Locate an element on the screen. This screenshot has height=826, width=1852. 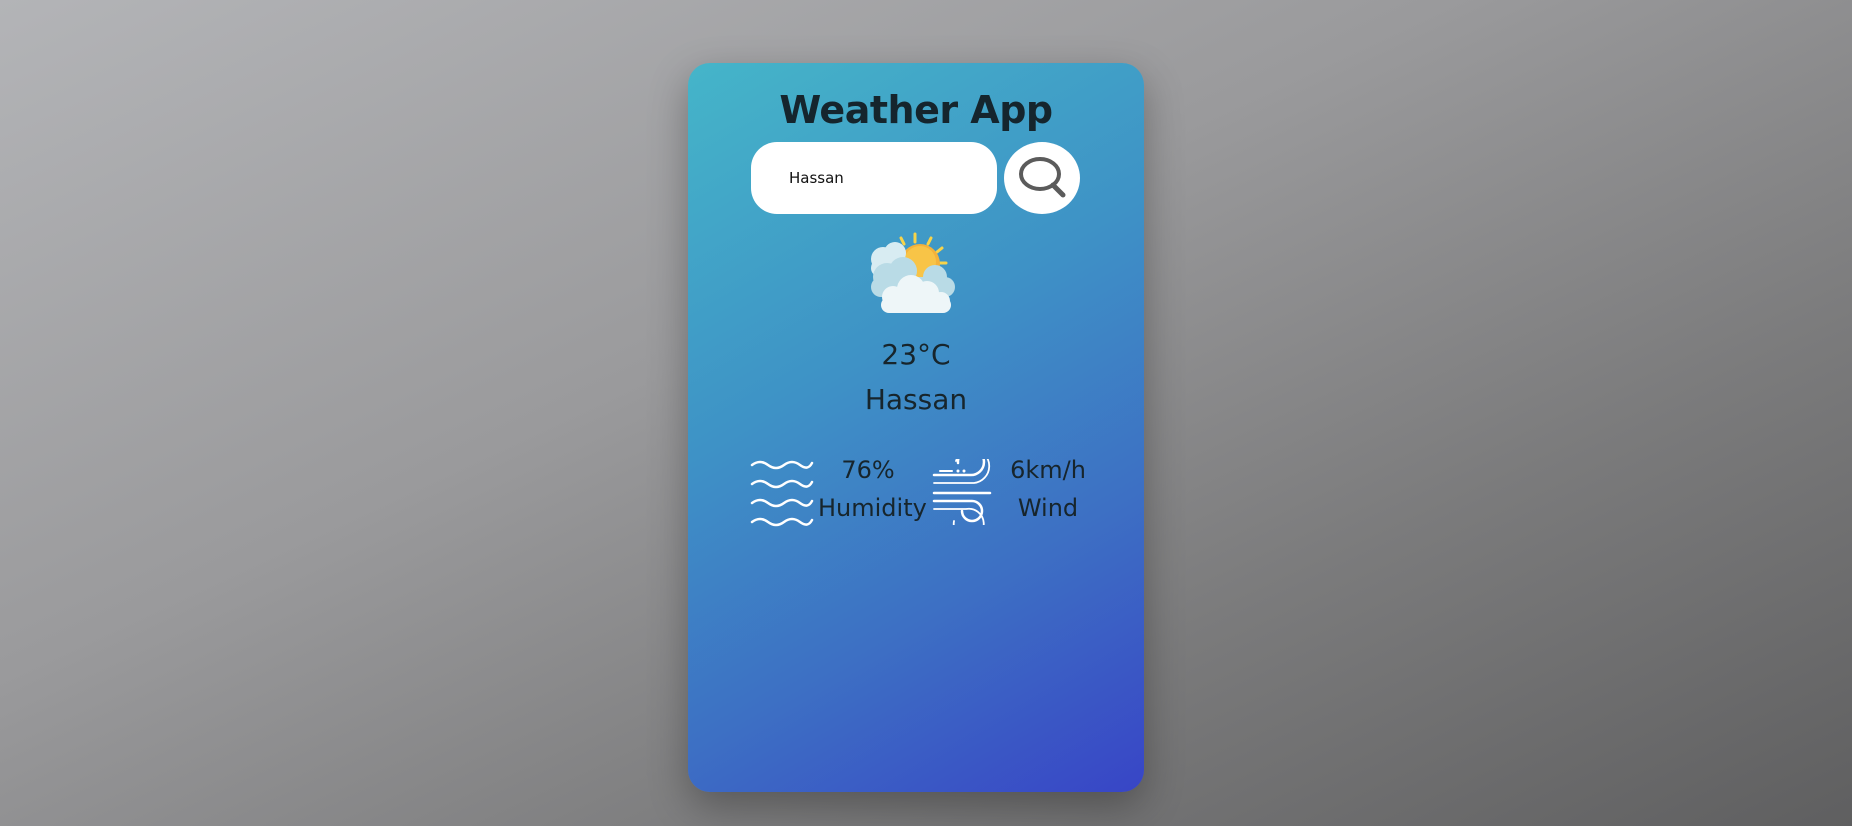
city-name: Hassan is located at coordinates (916, 399).